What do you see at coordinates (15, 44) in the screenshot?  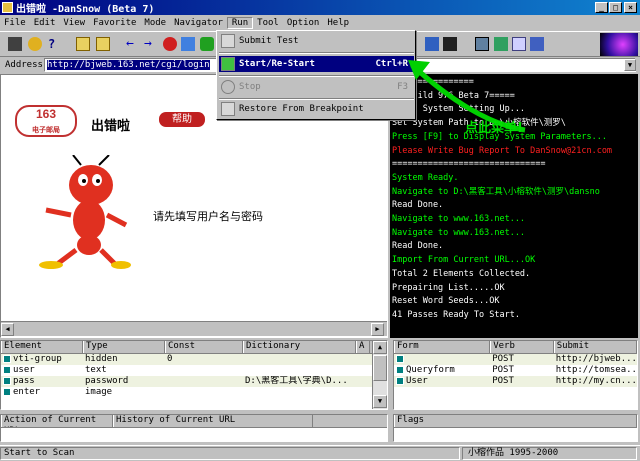 I see `new-icon` at bounding box center [15, 44].